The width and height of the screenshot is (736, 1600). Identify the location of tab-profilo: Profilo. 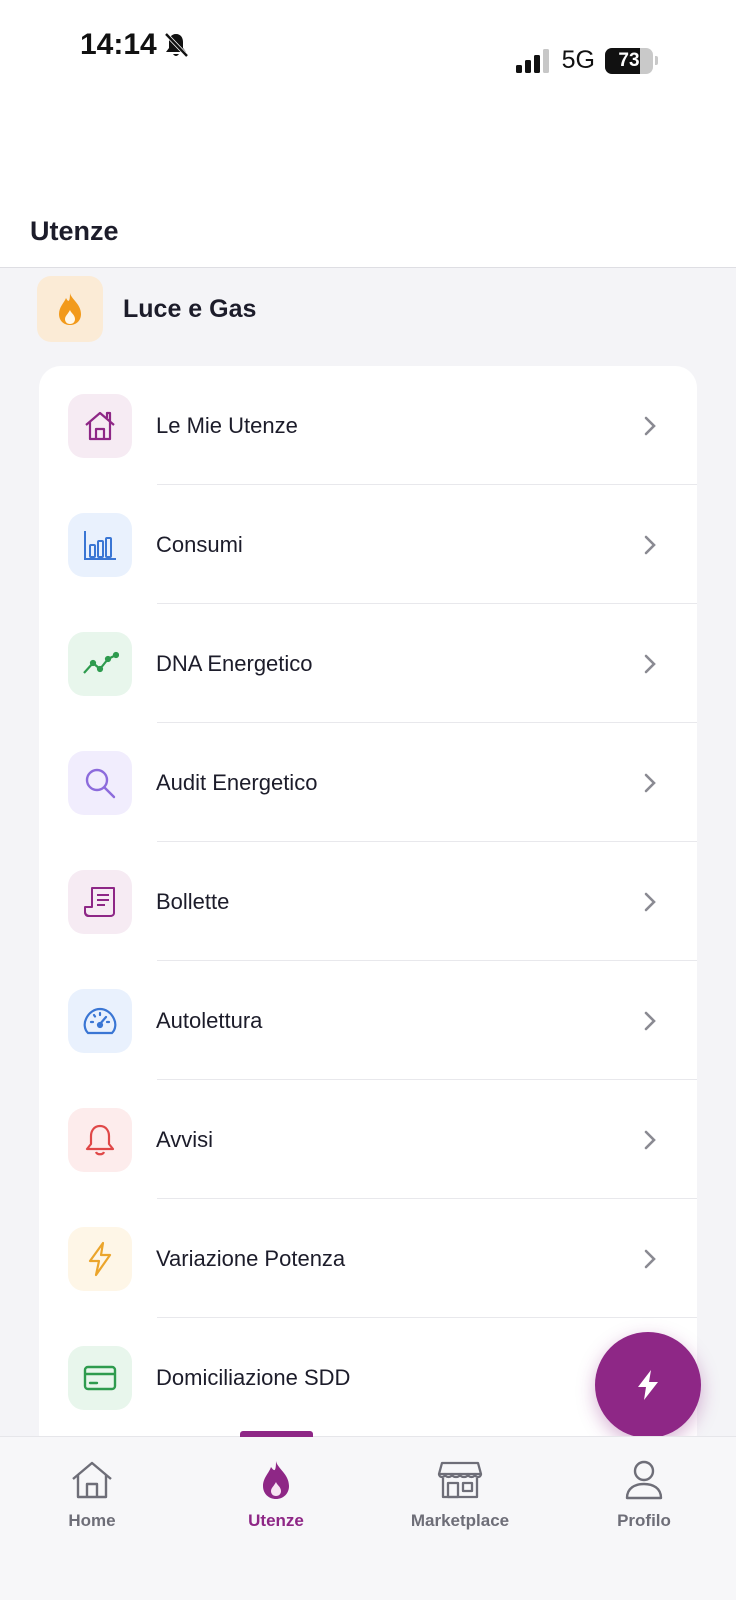
(644, 1504).